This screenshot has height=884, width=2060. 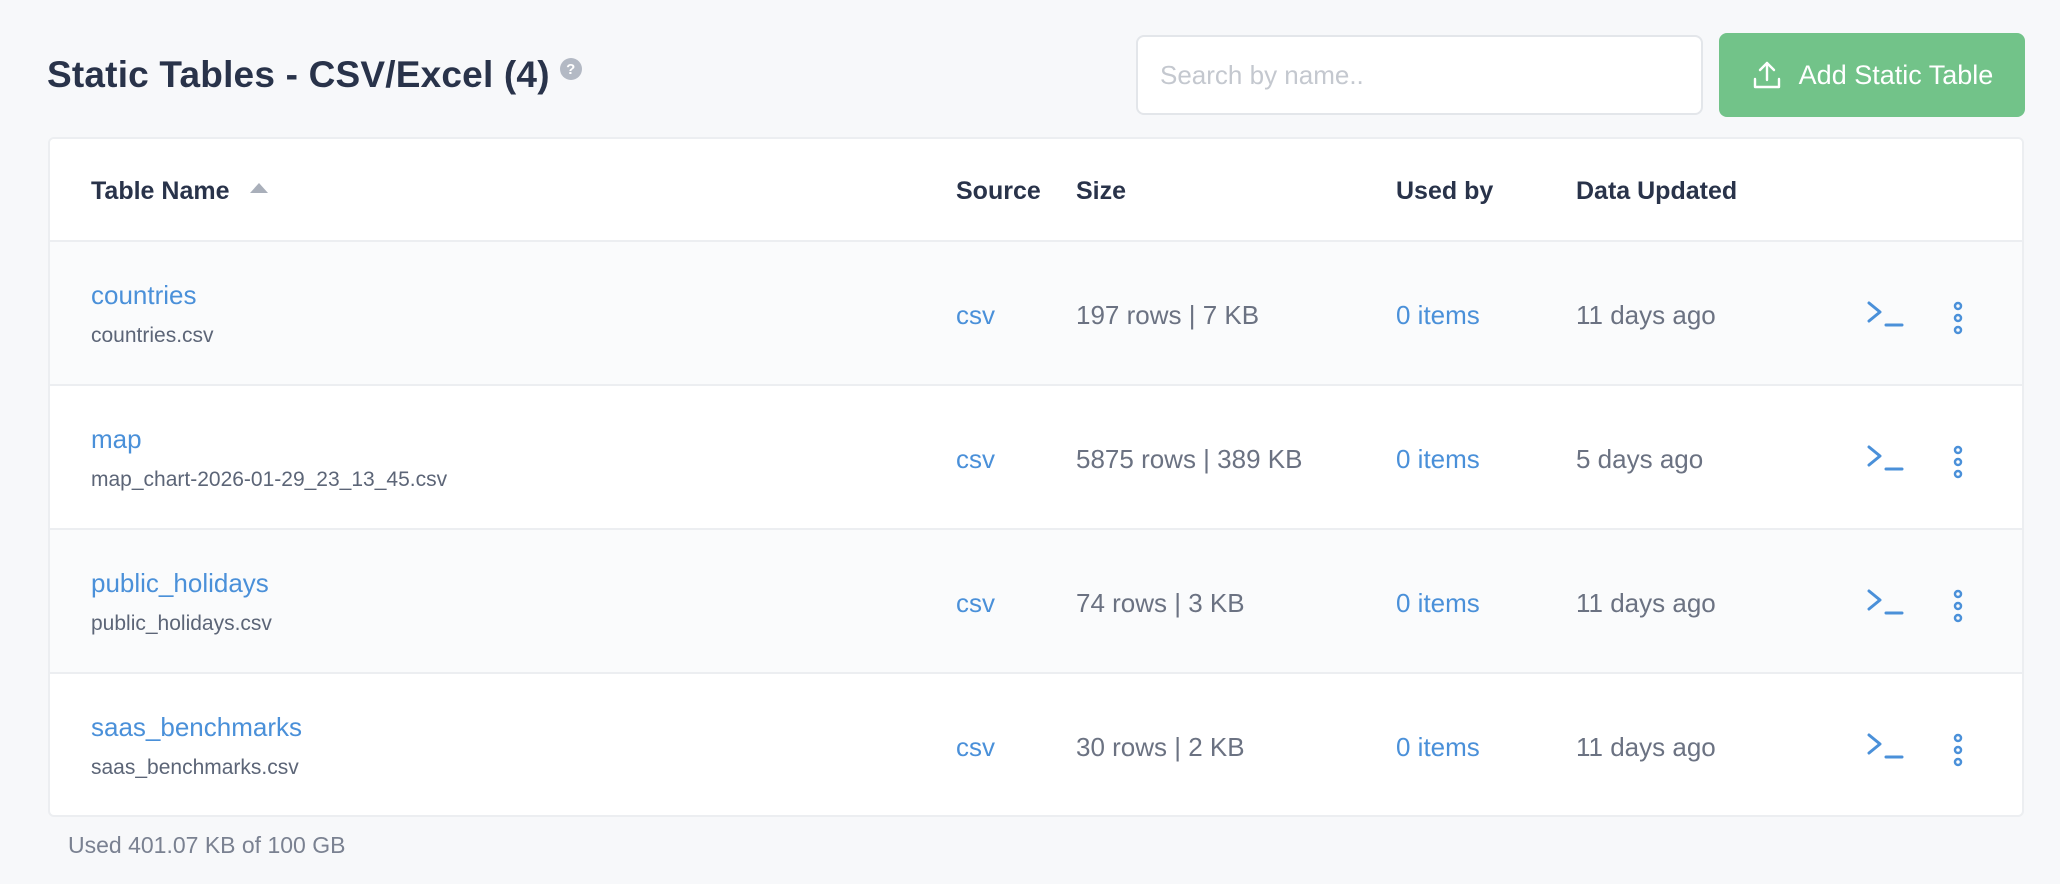 What do you see at coordinates (1160, 603) in the screenshot?
I see `size-value: 74 rows | 3 KB` at bounding box center [1160, 603].